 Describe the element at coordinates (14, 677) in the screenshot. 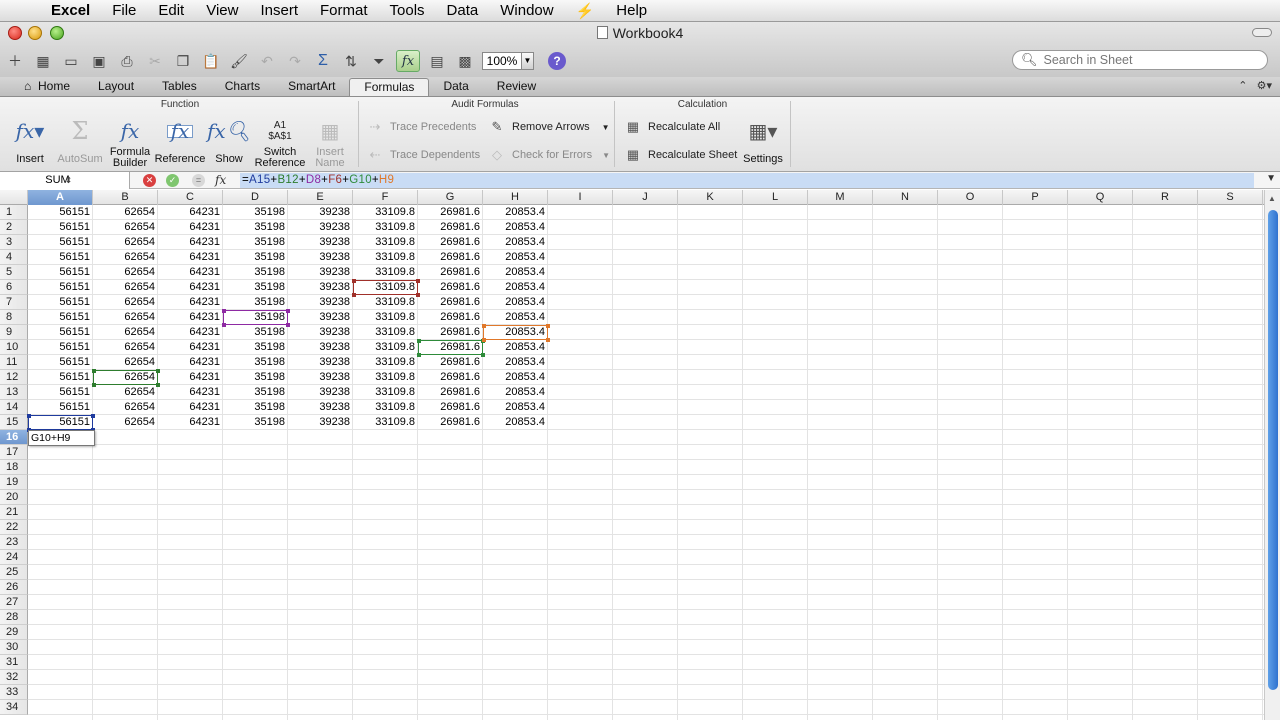

I see `row-header-32: 32` at that location.